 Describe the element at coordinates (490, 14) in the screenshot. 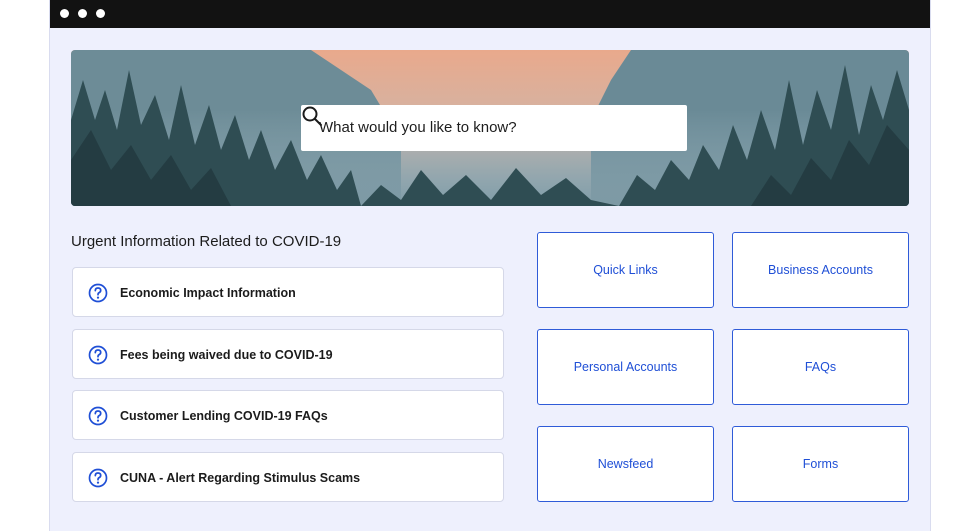

I see `title-bar` at that location.